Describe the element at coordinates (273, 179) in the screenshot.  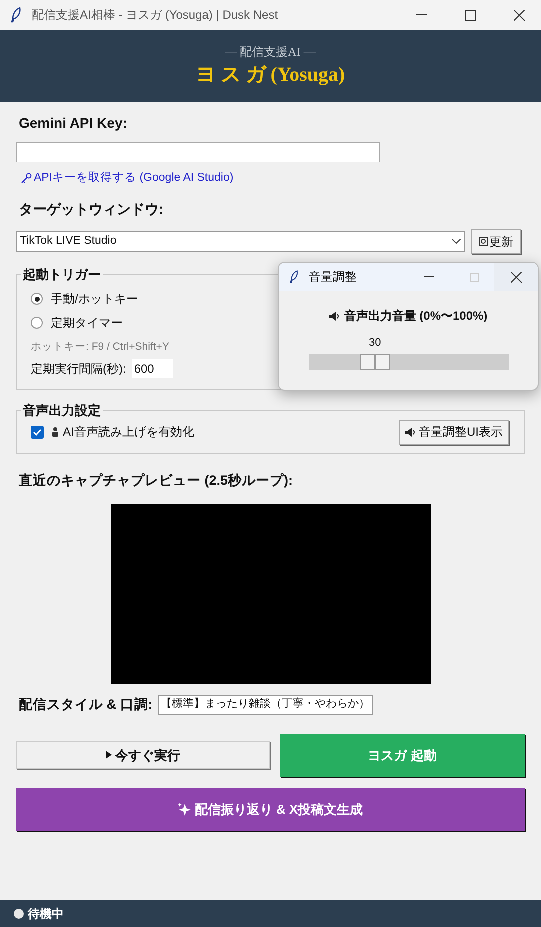
I see `api-key-link: APIキーを取得する (Google AI Studio)` at that location.